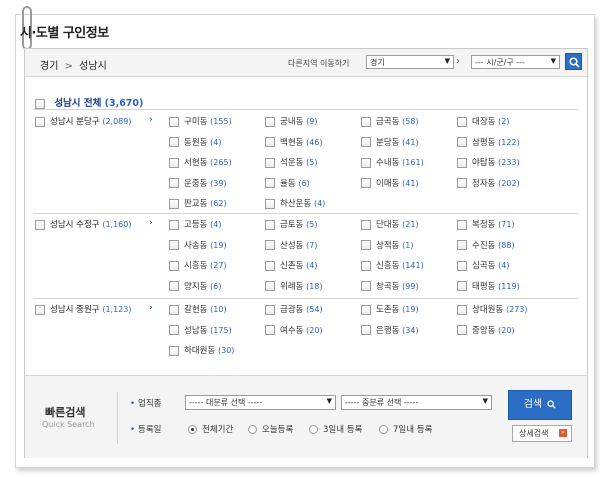 The image size is (612, 477). Describe the element at coordinates (210, 429) in the screenshot. I see `radio-all-period: 전체기간` at that location.